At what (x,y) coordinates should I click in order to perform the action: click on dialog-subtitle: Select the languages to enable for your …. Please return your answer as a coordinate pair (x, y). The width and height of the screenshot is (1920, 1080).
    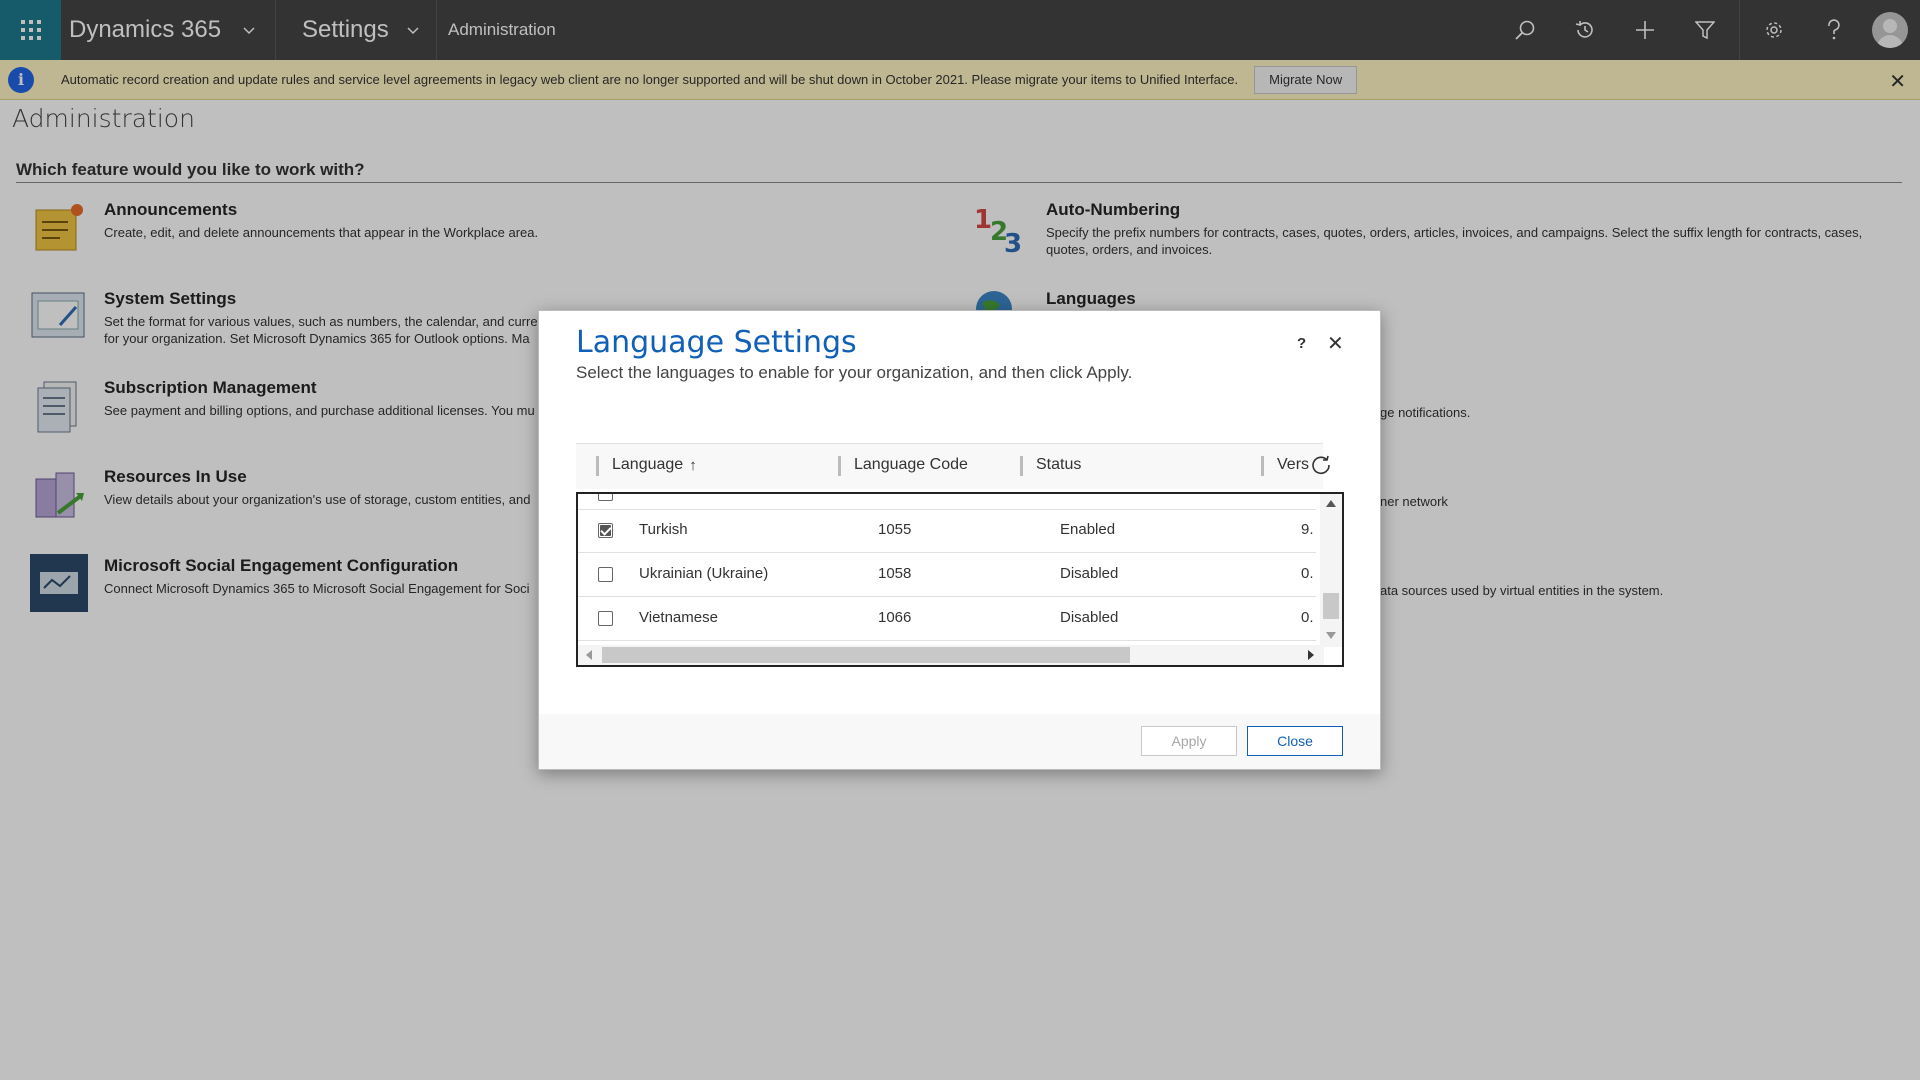
    Looking at the image, I should click on (854, 372).